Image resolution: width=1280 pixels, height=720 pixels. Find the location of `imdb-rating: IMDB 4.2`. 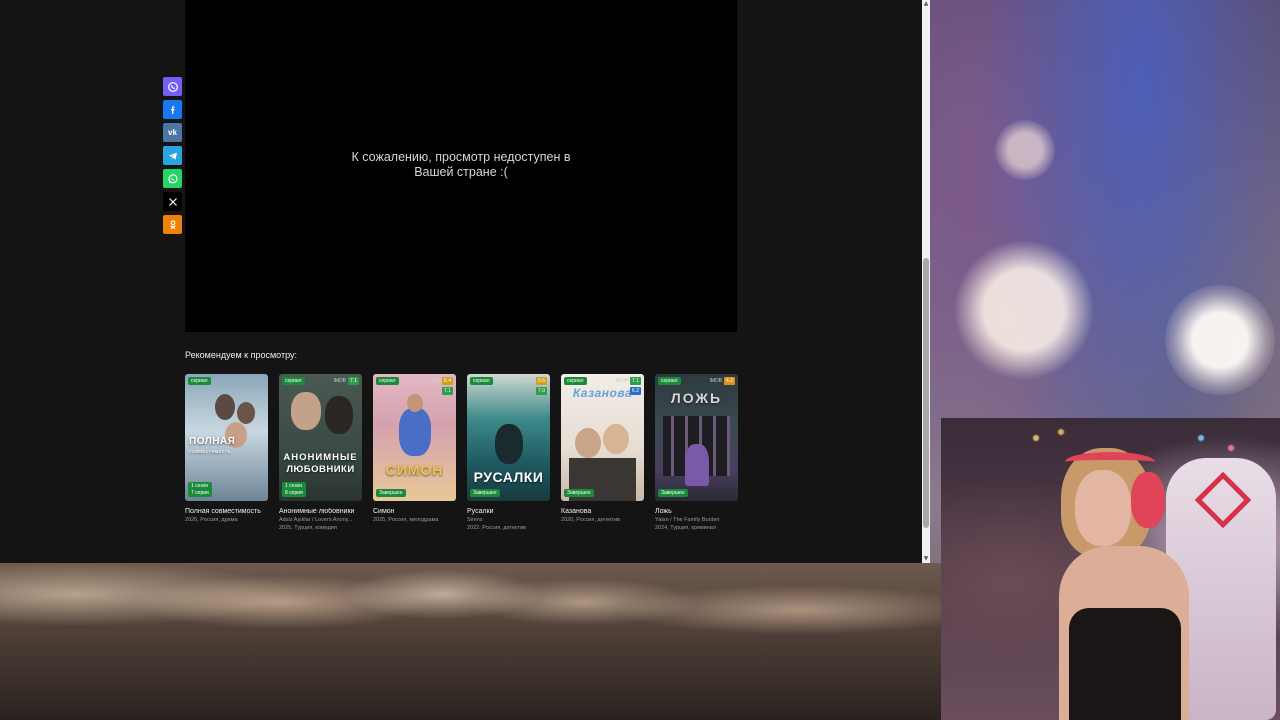

imdb-rating: IMDB 4.2 is located at coordinates (722, 381).